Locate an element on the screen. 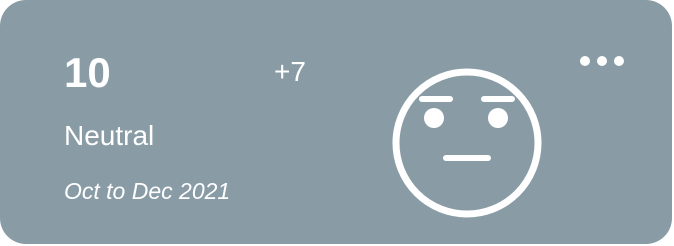 The width and height of the screenshot is (674, 246). neutral-face-icon is located at coordinates (467, 143).